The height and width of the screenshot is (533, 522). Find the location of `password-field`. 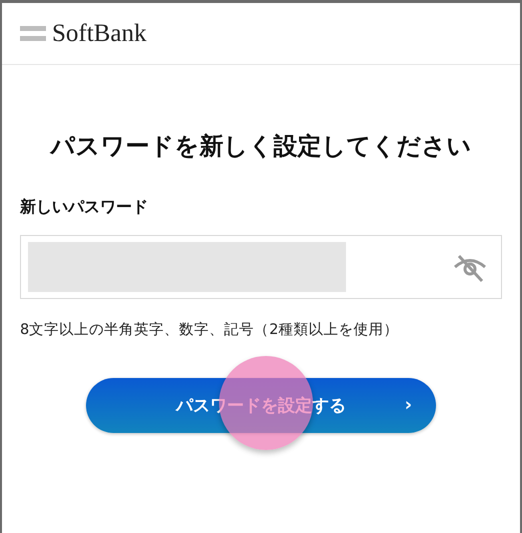

password-field is located at coordinates (261, 267).